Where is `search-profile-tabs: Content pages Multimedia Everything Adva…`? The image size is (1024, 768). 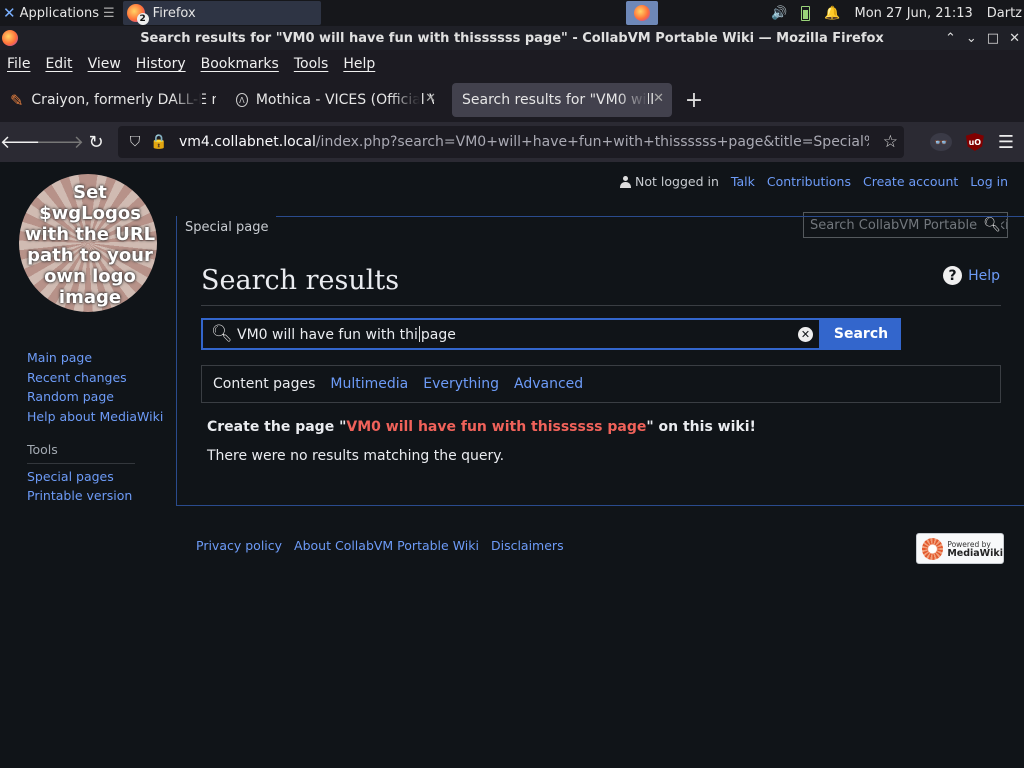
search-profile-tabs: Content pages Multimedia Everything Adva… is located at coordinates (601, 384).